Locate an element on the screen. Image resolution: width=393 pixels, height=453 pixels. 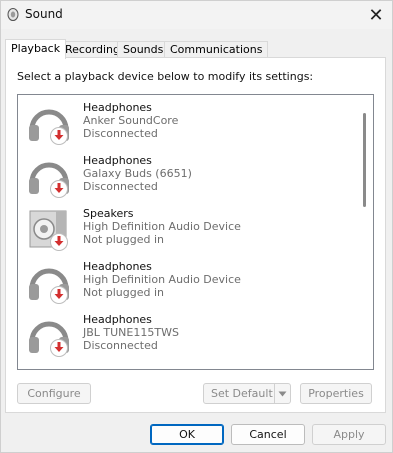
device-item: Headphones Anker SoundCore Disconnected is located at coordinates (187, 121).